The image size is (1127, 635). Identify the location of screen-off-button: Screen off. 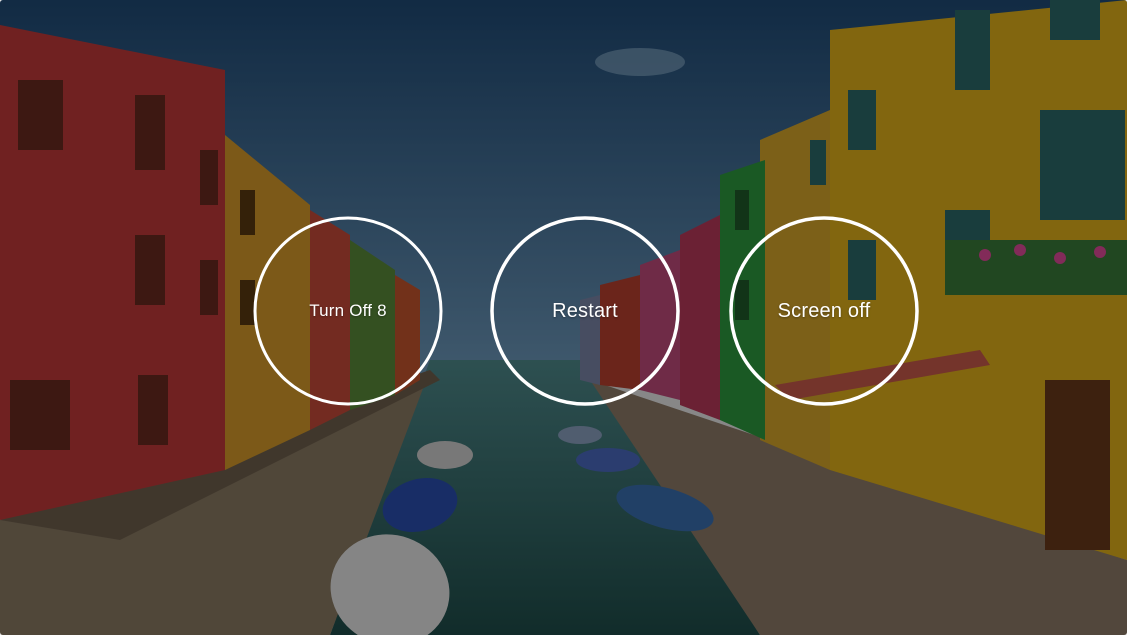
(824, 311).